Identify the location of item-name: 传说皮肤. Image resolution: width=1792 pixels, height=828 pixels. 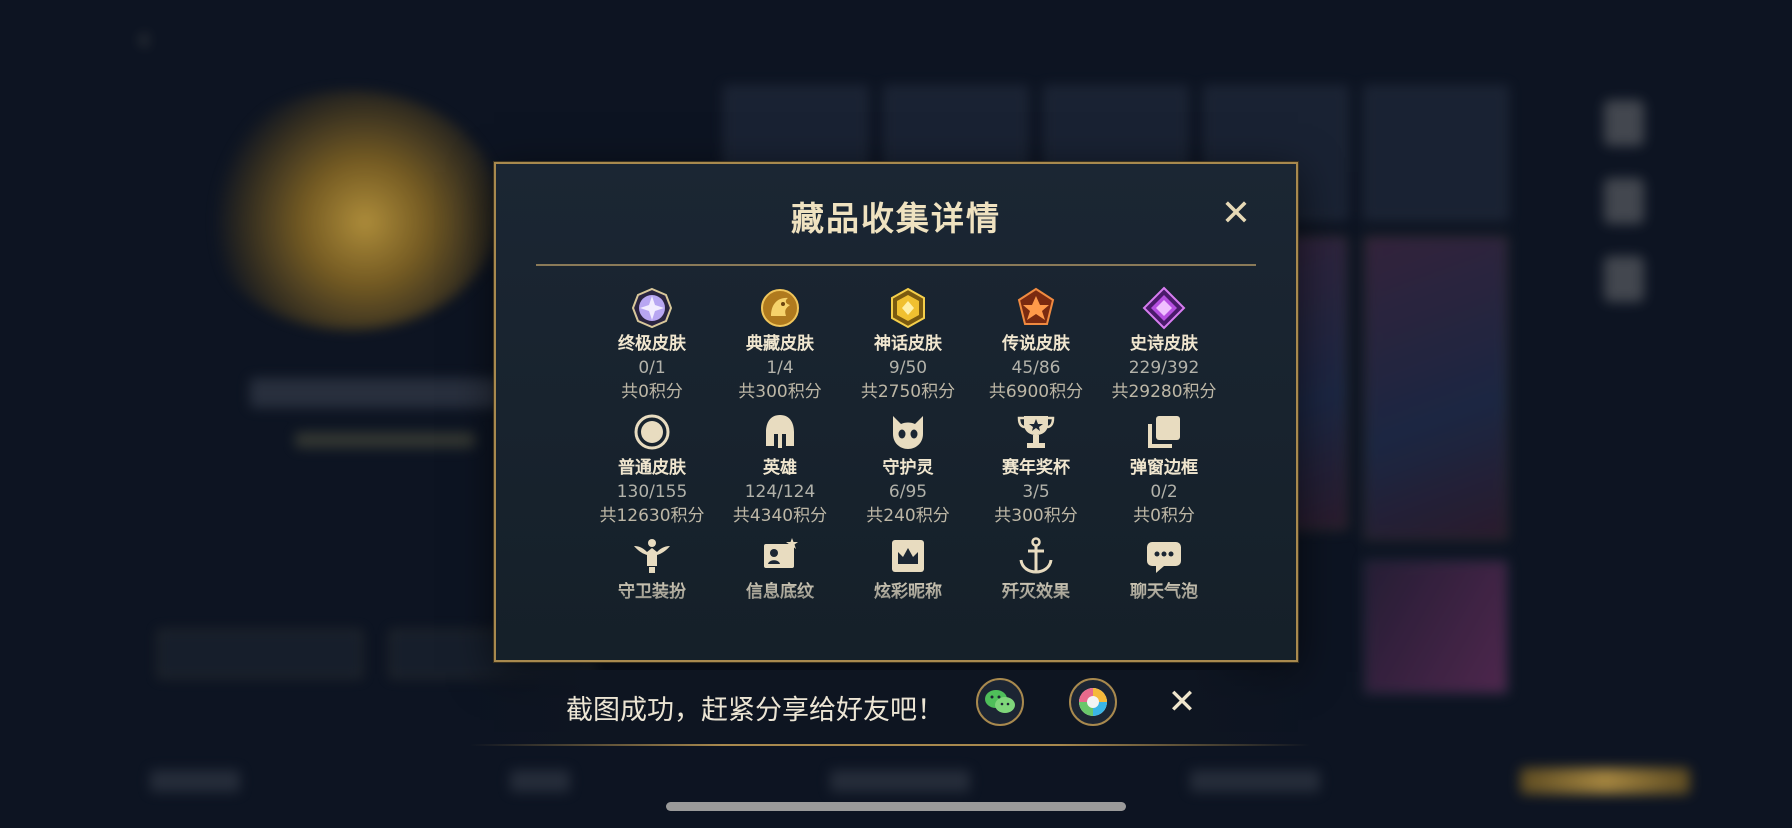
(1036, 344).